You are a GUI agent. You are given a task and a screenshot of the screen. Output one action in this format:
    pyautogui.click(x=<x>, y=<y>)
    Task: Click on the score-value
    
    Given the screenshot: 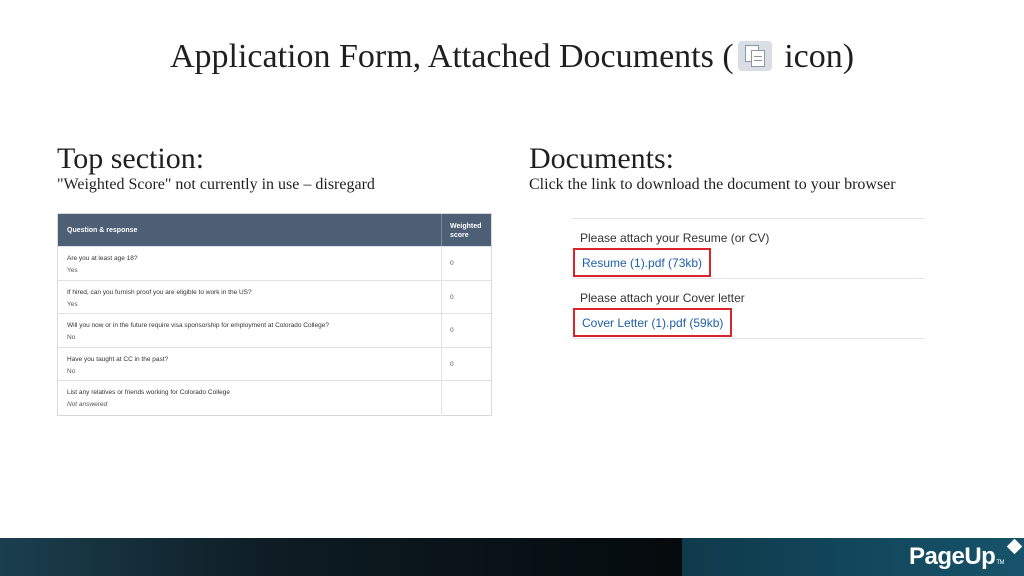 What is the action you would take?
    pyautogui.click(x=466, y=397)
    